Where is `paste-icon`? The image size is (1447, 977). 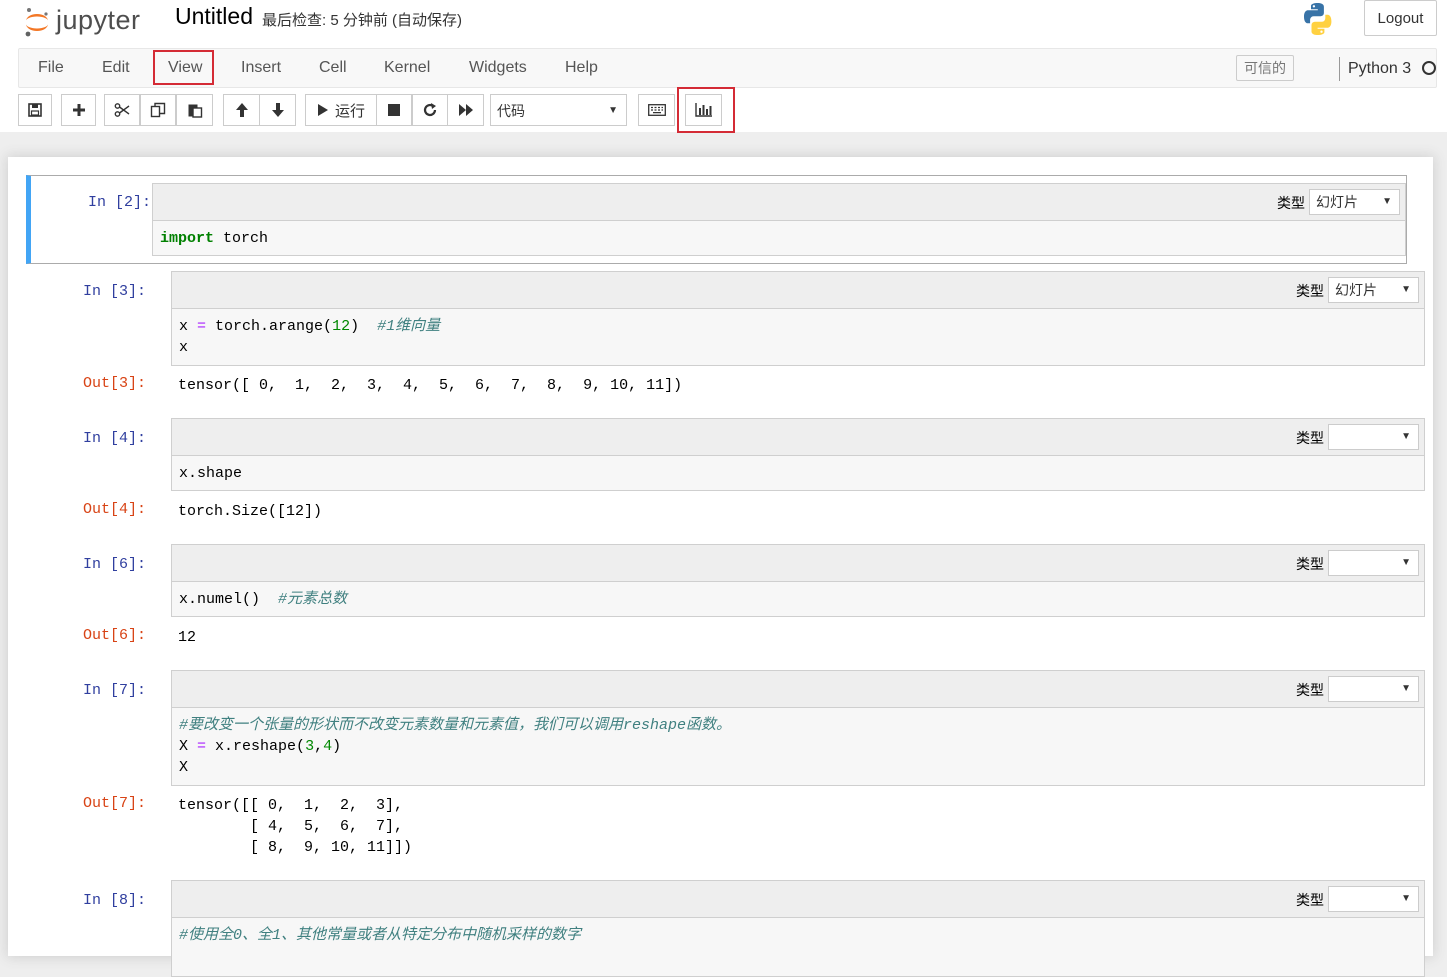 paste-icon is located at coordinates (195, 111).